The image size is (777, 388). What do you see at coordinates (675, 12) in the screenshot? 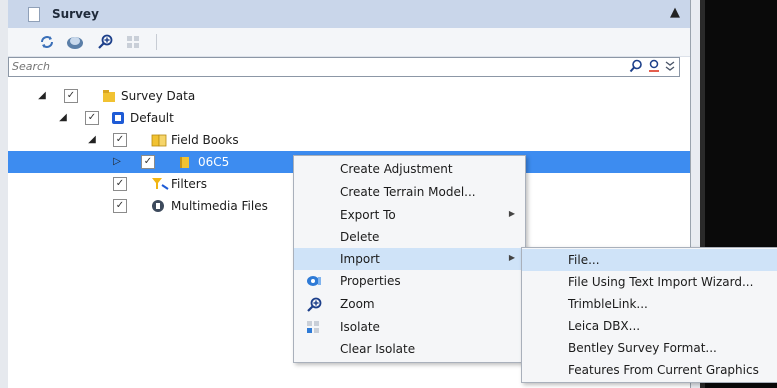
I see `collapse-caret-icon: ▲` at bounding box center [675, 12].